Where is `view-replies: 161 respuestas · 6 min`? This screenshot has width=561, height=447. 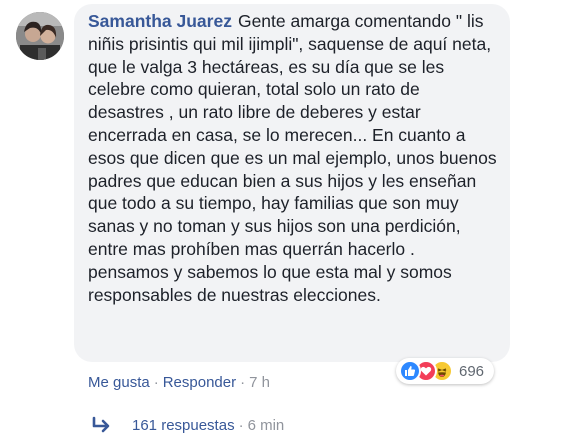 view-replies: 161 respuestas · 6 min is located at coordinates (187, 425).